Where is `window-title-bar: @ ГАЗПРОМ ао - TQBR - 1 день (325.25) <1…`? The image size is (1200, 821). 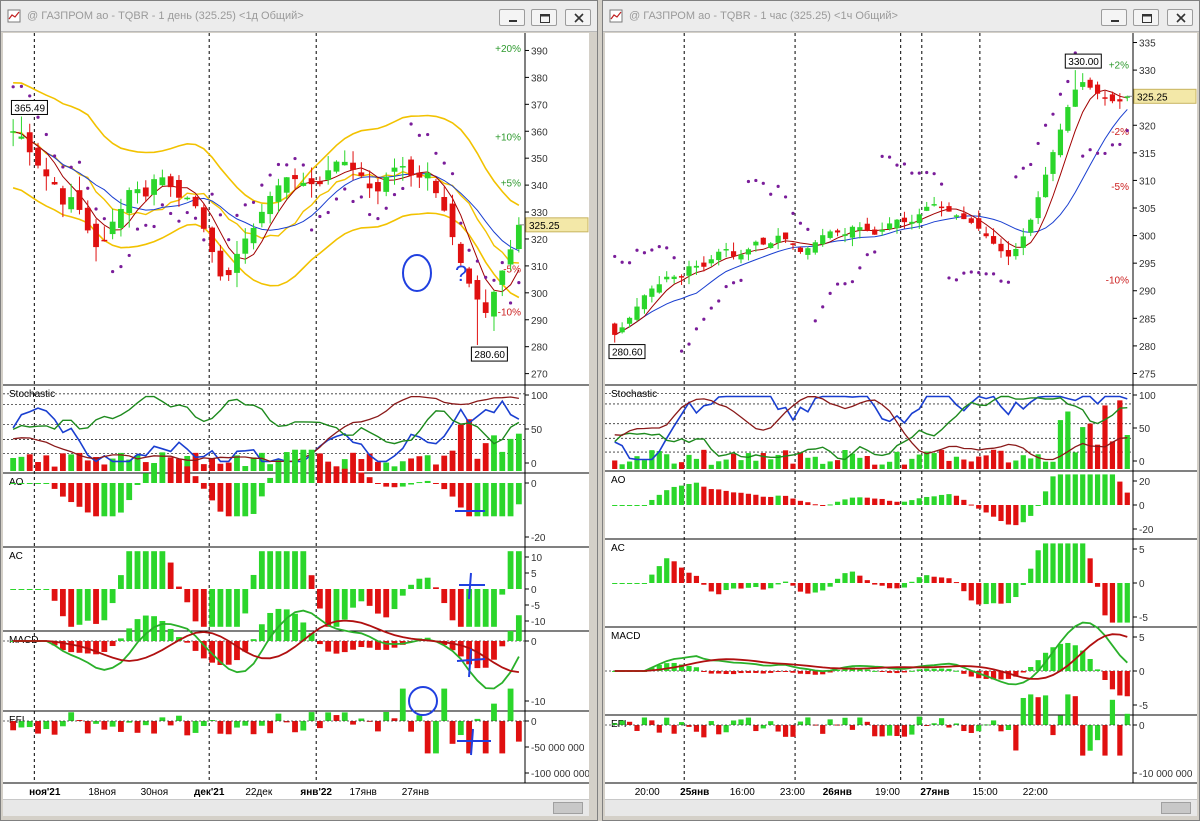 window-title-bar: @ ГАЗПРОМ ао - TQBR - 1 день (325.25) <1… is located at coordinates (299, 16).